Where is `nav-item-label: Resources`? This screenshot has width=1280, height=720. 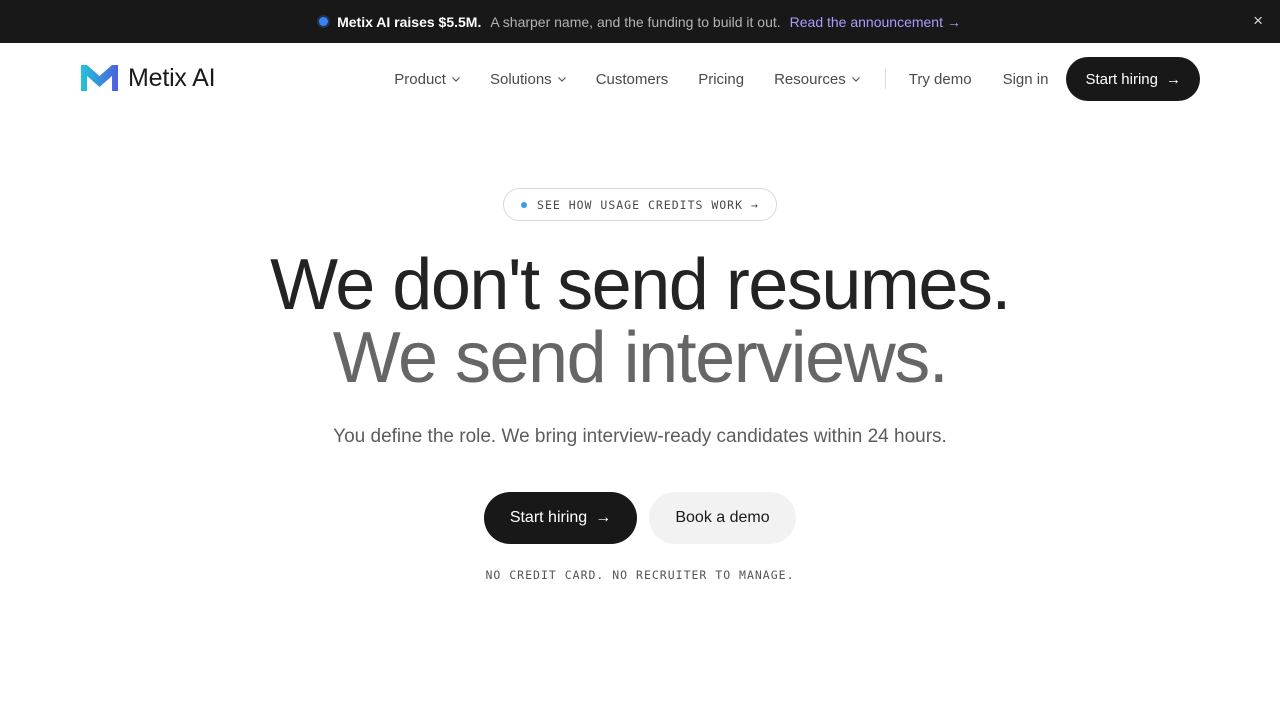 nav-item-label: Resources is located at coordinates (810, 79).